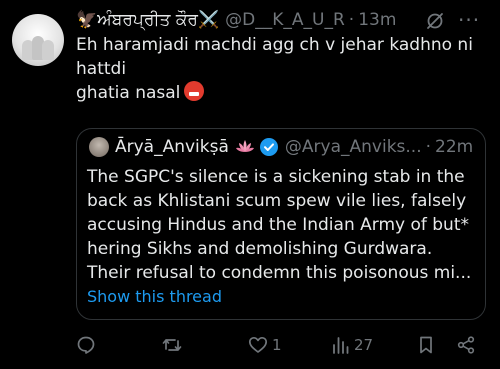 Image resolution: width=500 pixels, height=369 pixels. I want to click on bookmark-button, so click(426, 345).